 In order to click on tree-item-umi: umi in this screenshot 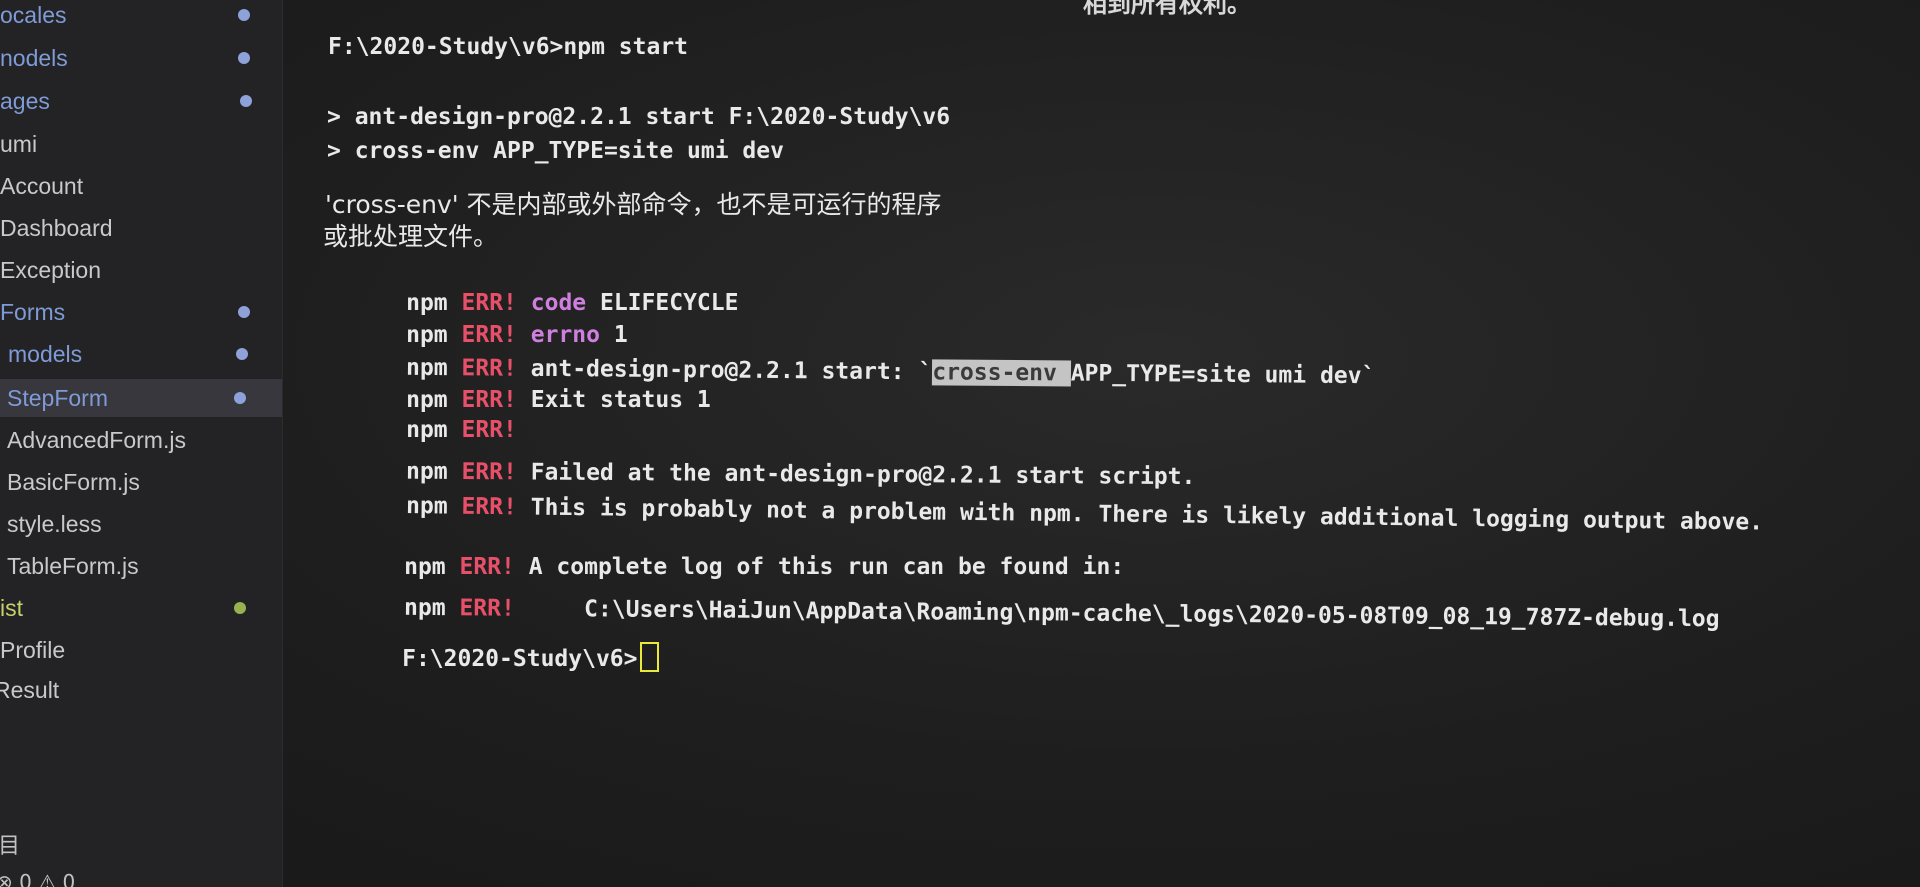, I will do `click(18, 144)`.